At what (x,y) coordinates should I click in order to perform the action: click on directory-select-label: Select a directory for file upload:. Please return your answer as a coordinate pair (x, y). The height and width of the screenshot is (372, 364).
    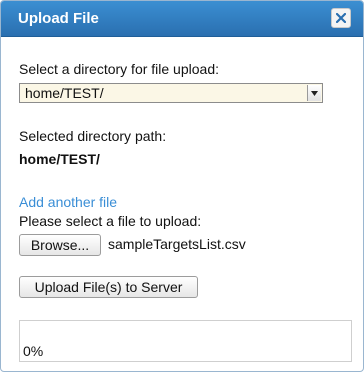
    Looking at the image, I should click on (119, 69).